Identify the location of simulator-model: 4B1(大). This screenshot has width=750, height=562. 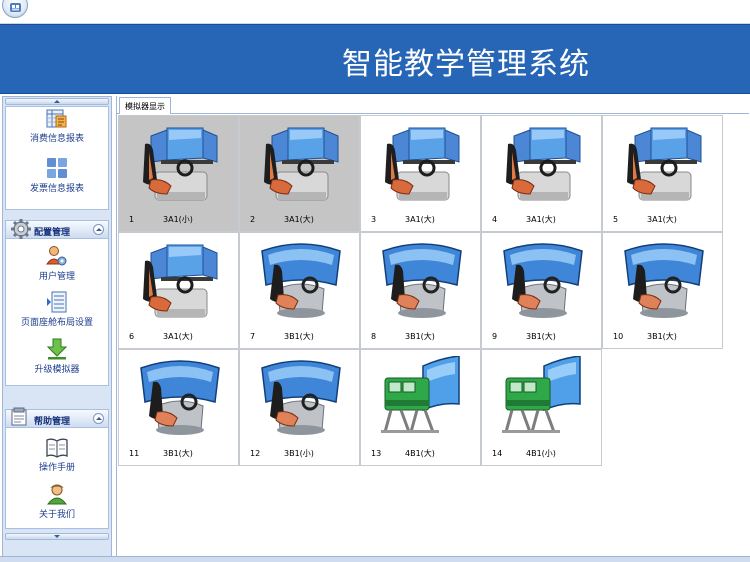
(420, 453).